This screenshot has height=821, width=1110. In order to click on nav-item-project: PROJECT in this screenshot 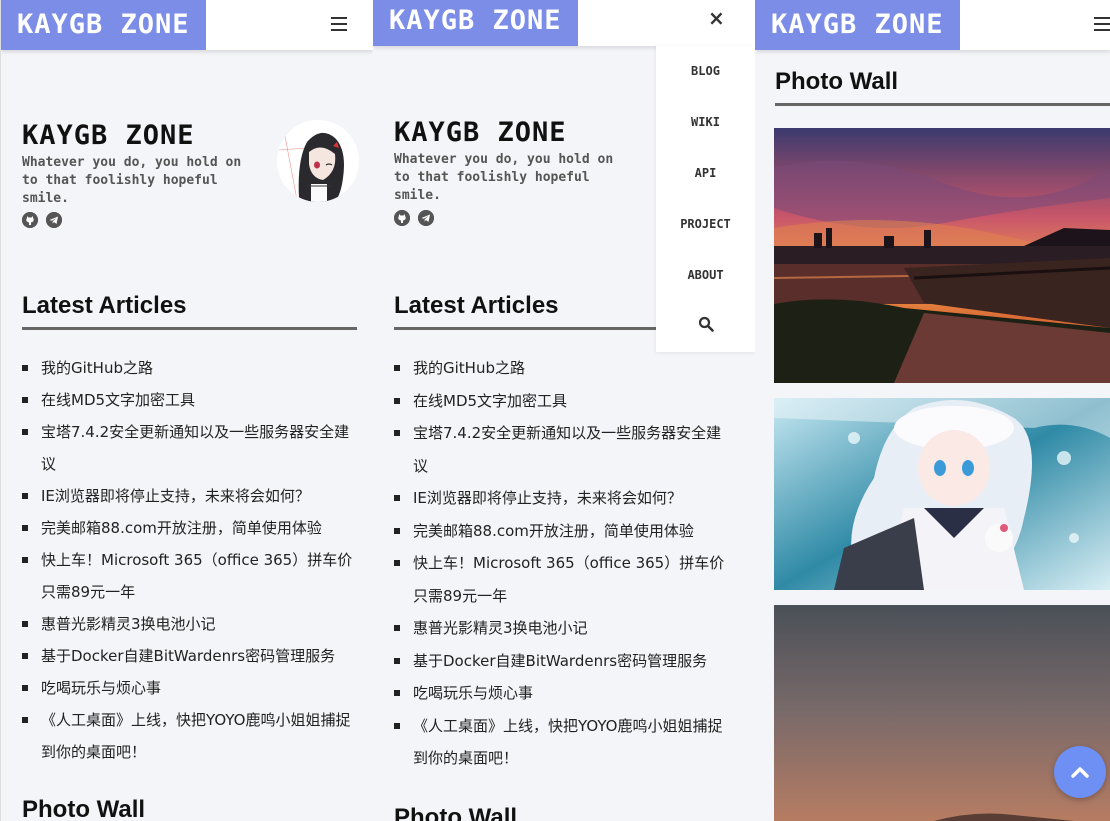, I will do `click(705, 224)`.